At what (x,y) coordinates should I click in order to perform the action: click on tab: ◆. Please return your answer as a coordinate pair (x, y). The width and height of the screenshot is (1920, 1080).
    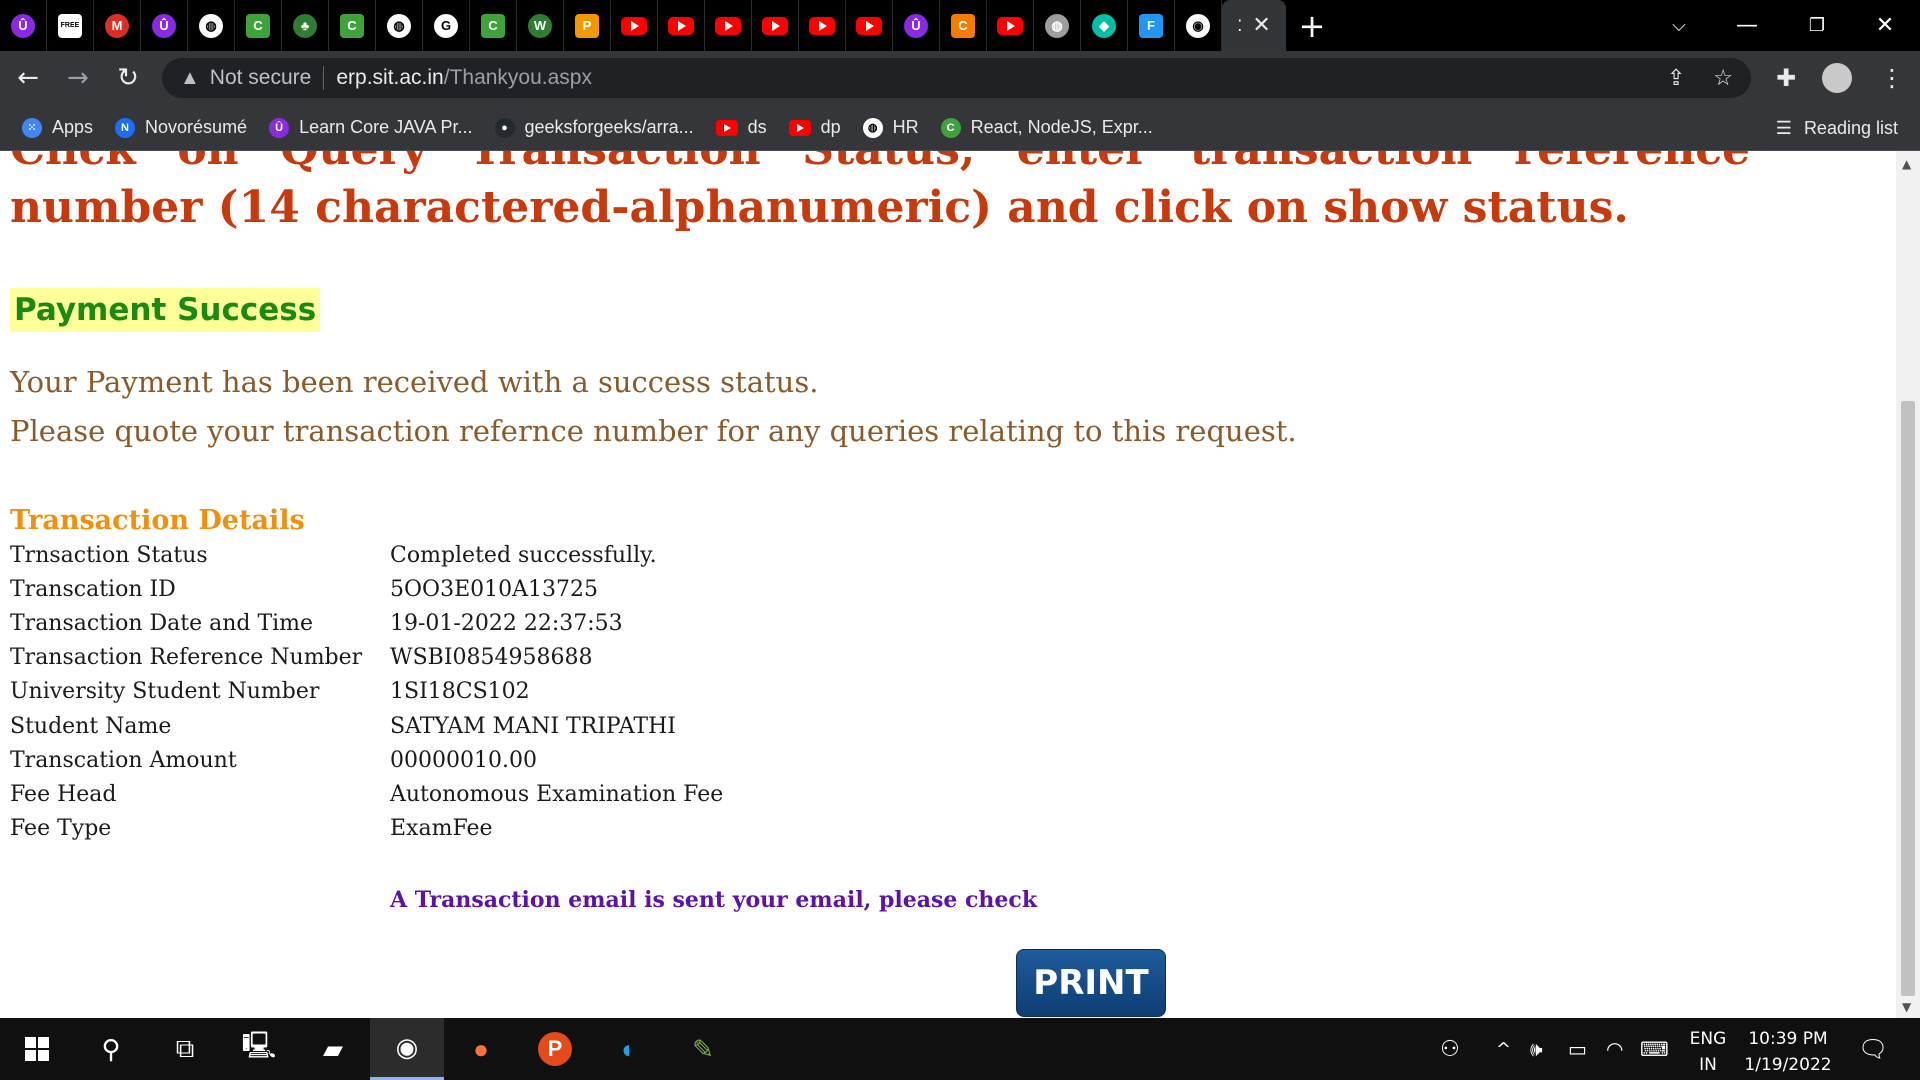
    Looking at the image, I should click on (1104, 25).